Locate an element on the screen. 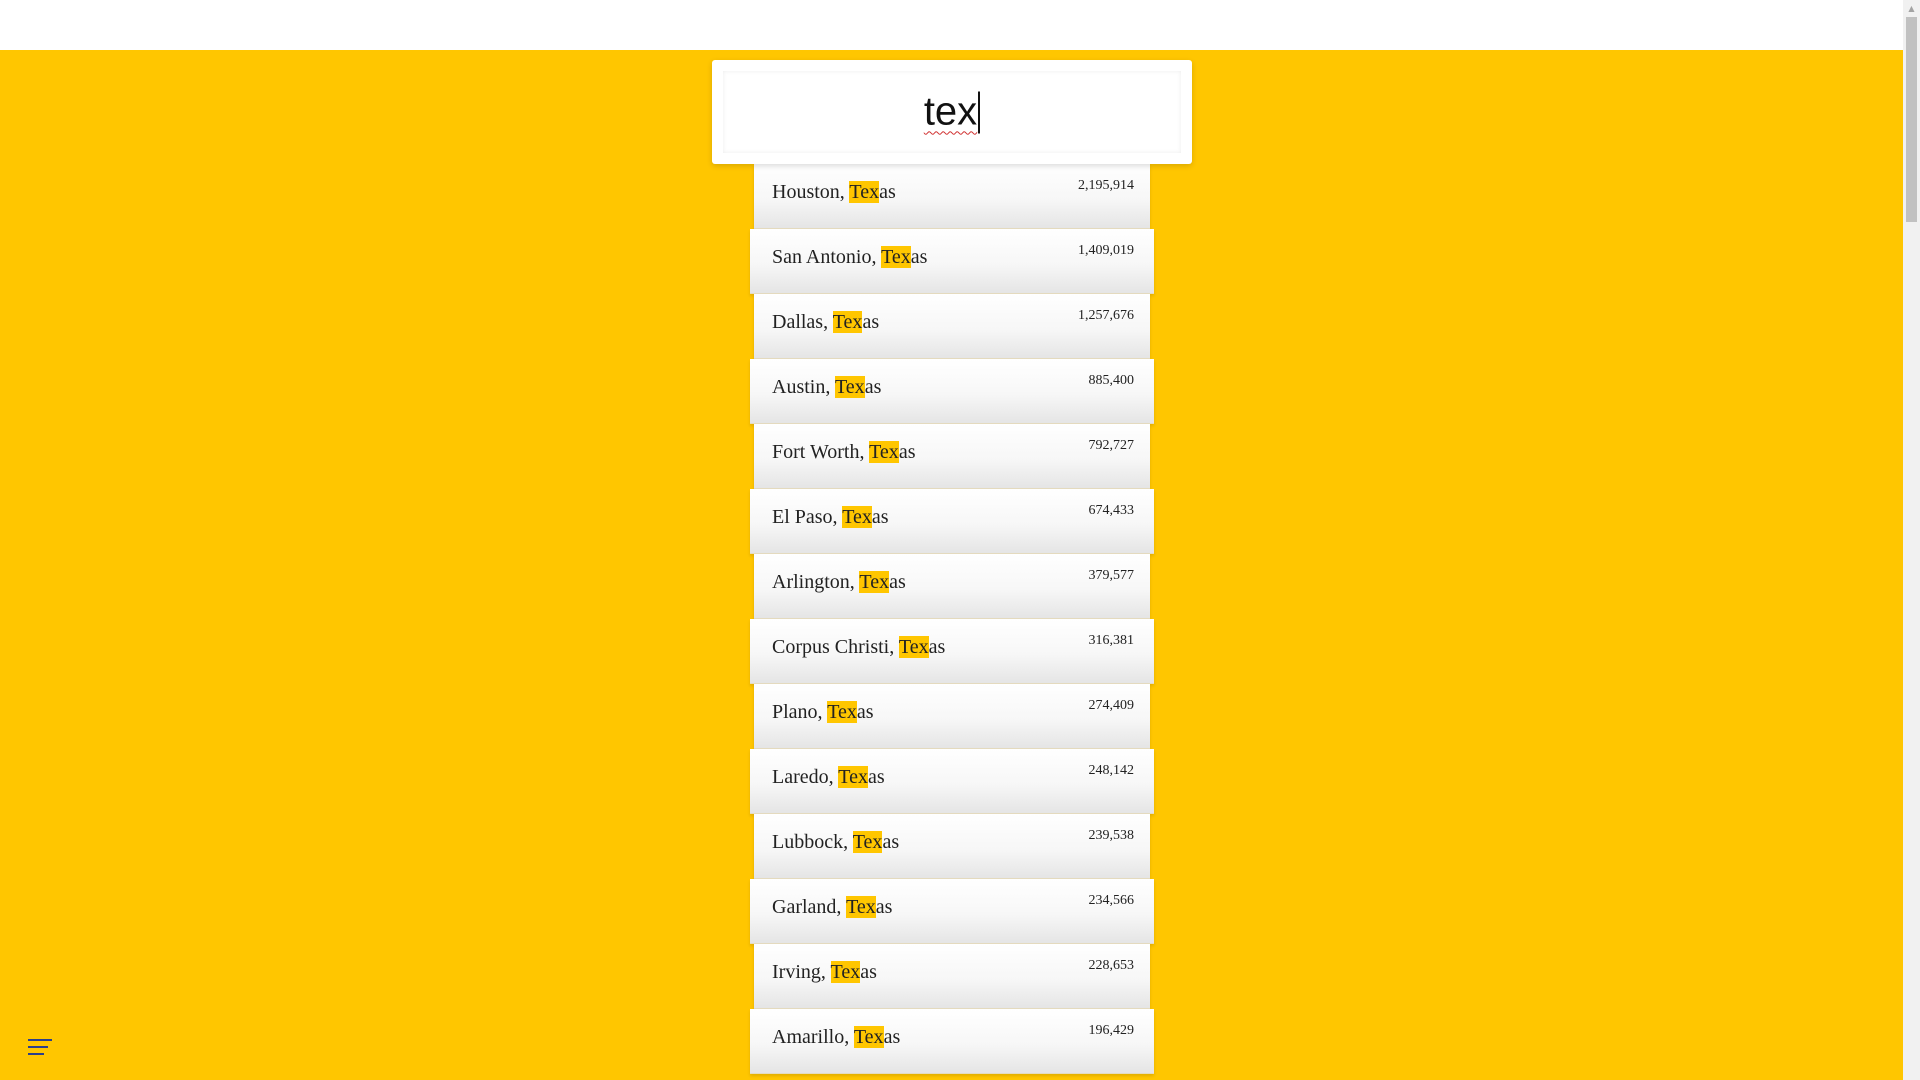 This screenshot has height=1080, width=1920. suggestion-item: Plano, Texas 274,409 is located at coordinates (952, 716).